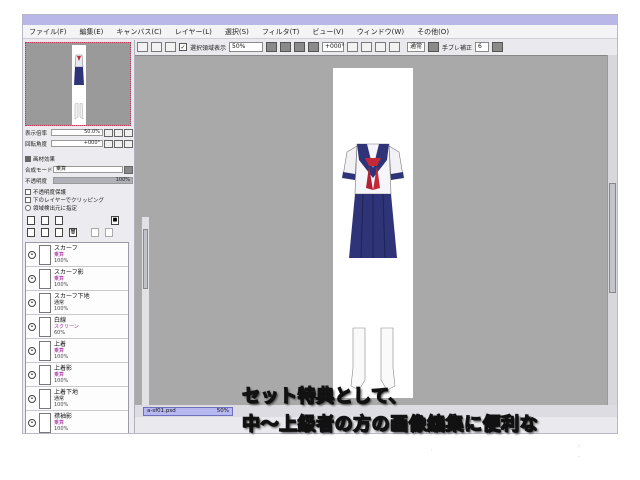 The height and width of the screenshot is (480, 640). Describe the element at coordinates (108, 132) in the screenshot. I see `nav-zoom-out-button` at that location.